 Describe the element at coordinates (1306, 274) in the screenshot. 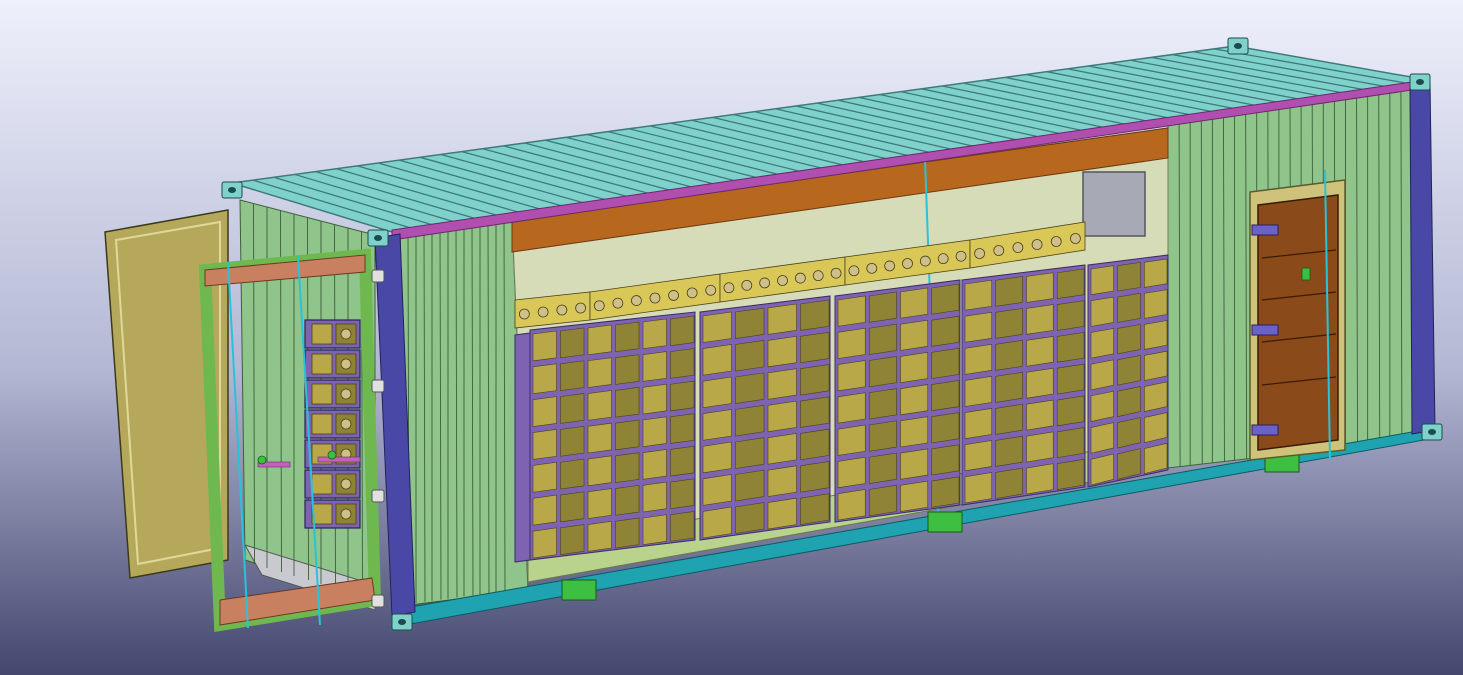

I see `door-handle` at that location.